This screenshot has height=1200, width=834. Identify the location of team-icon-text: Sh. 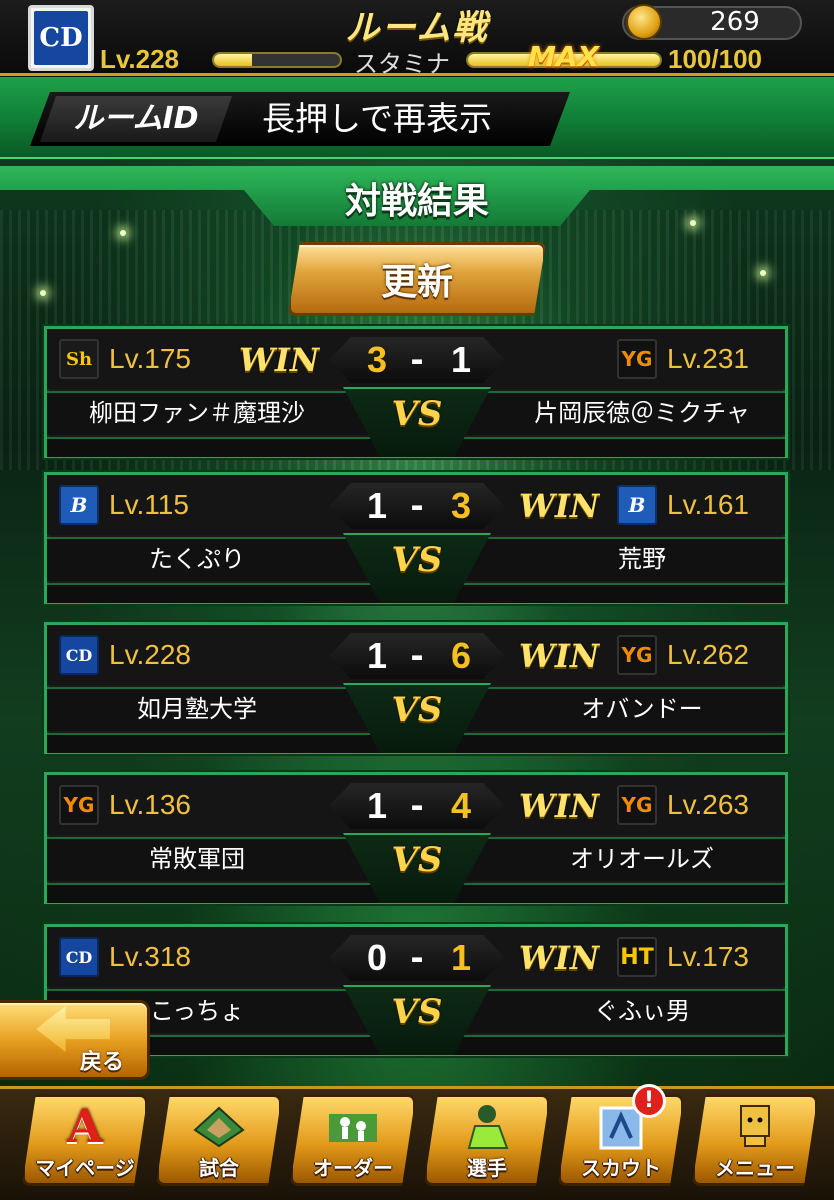
(79, 359).